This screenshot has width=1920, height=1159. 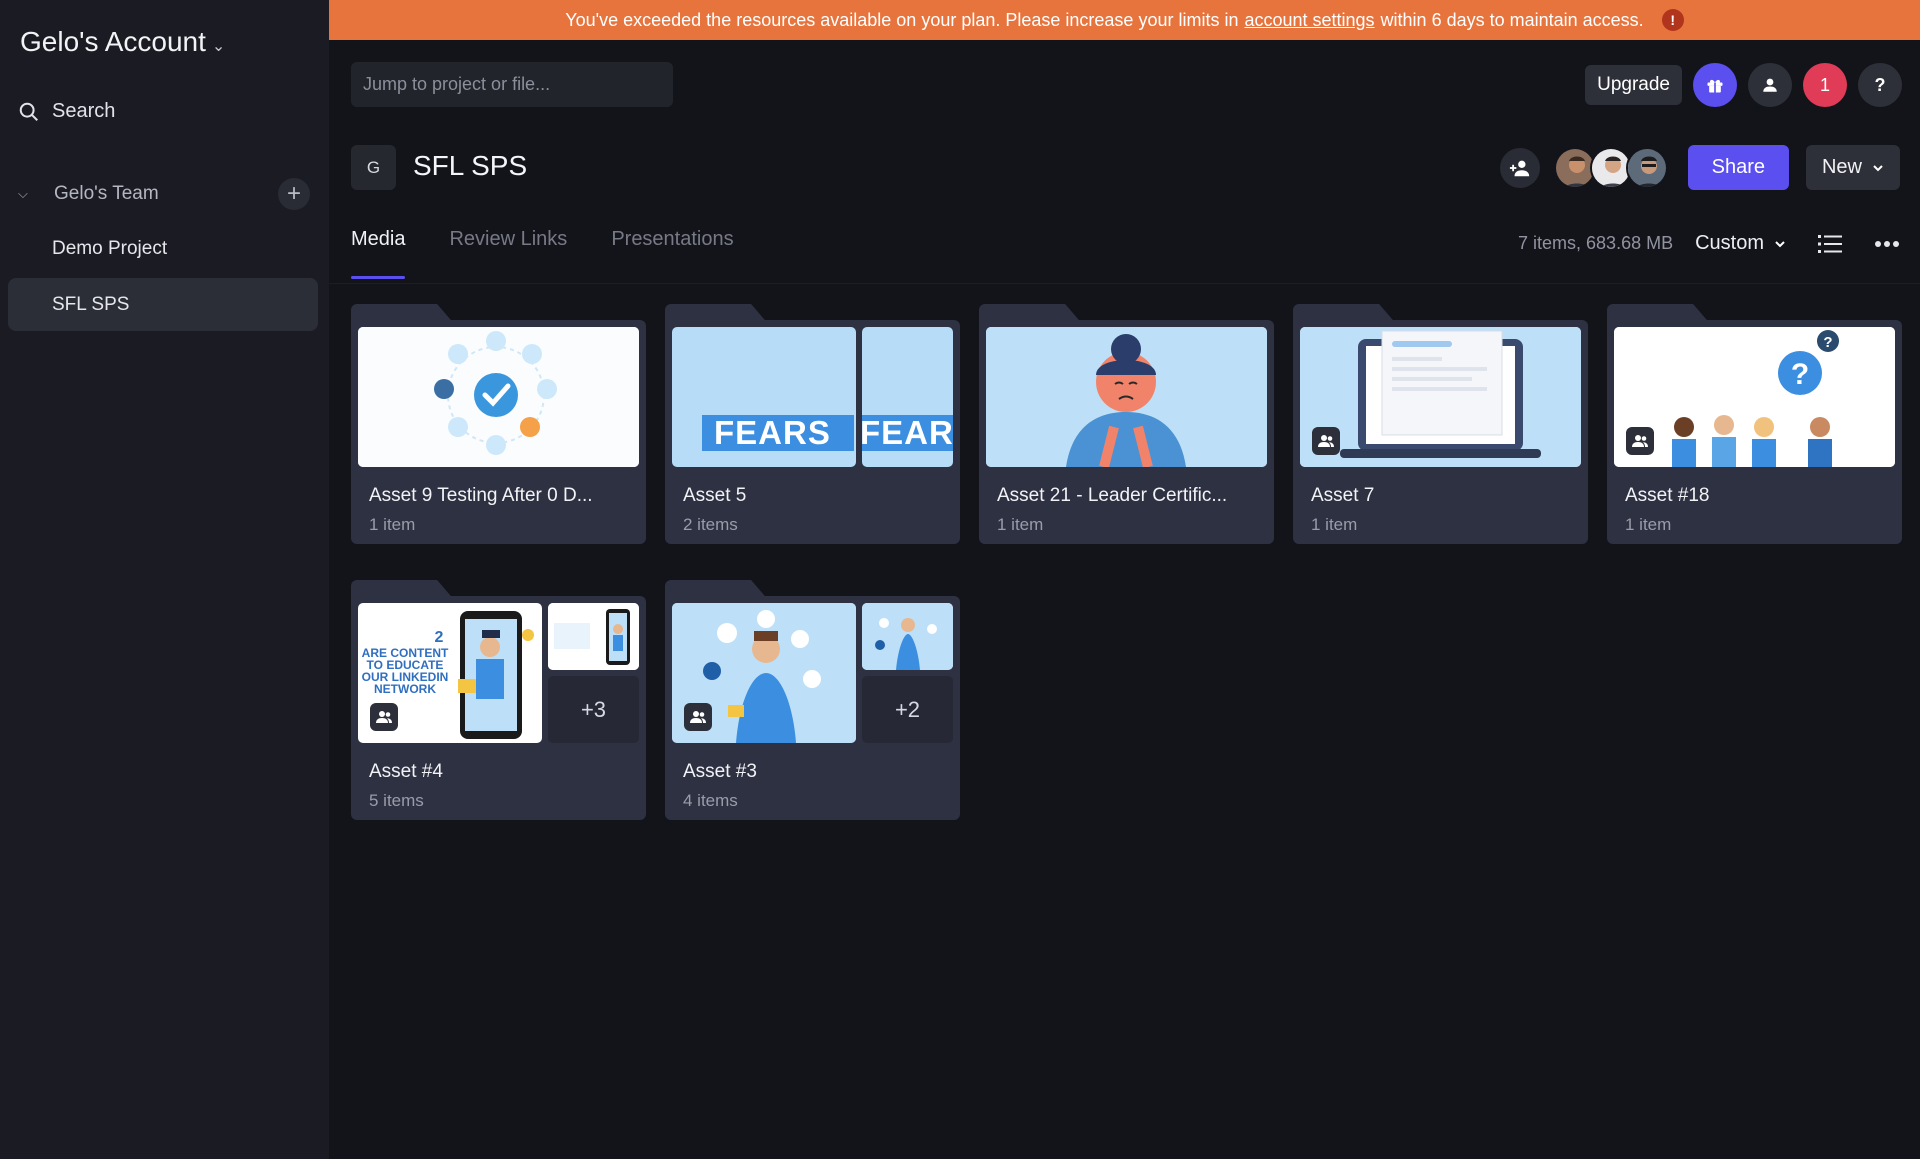 I want to click on notifications-button: 1, so click(x=1825, y=85).